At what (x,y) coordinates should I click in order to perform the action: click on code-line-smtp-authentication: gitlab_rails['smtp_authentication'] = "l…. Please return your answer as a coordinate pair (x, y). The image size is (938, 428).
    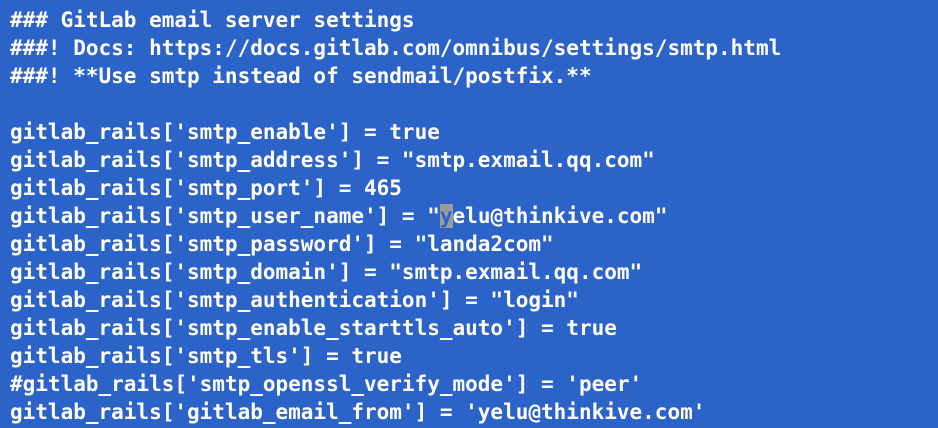
    Looking at the image, I should click on (294, 300).